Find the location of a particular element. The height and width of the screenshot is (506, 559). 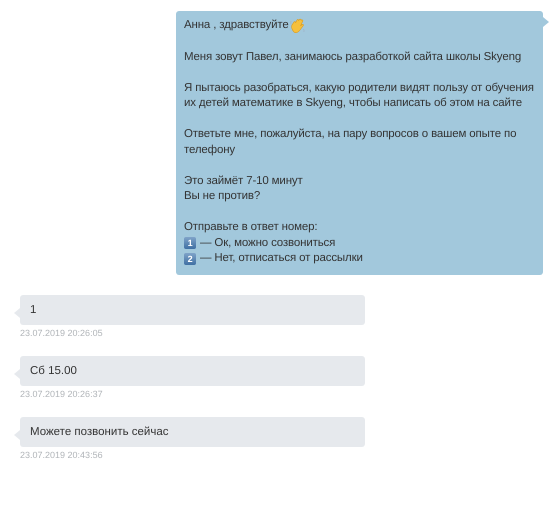

keycap-icon: 1 is located at coordinates (190, 243).